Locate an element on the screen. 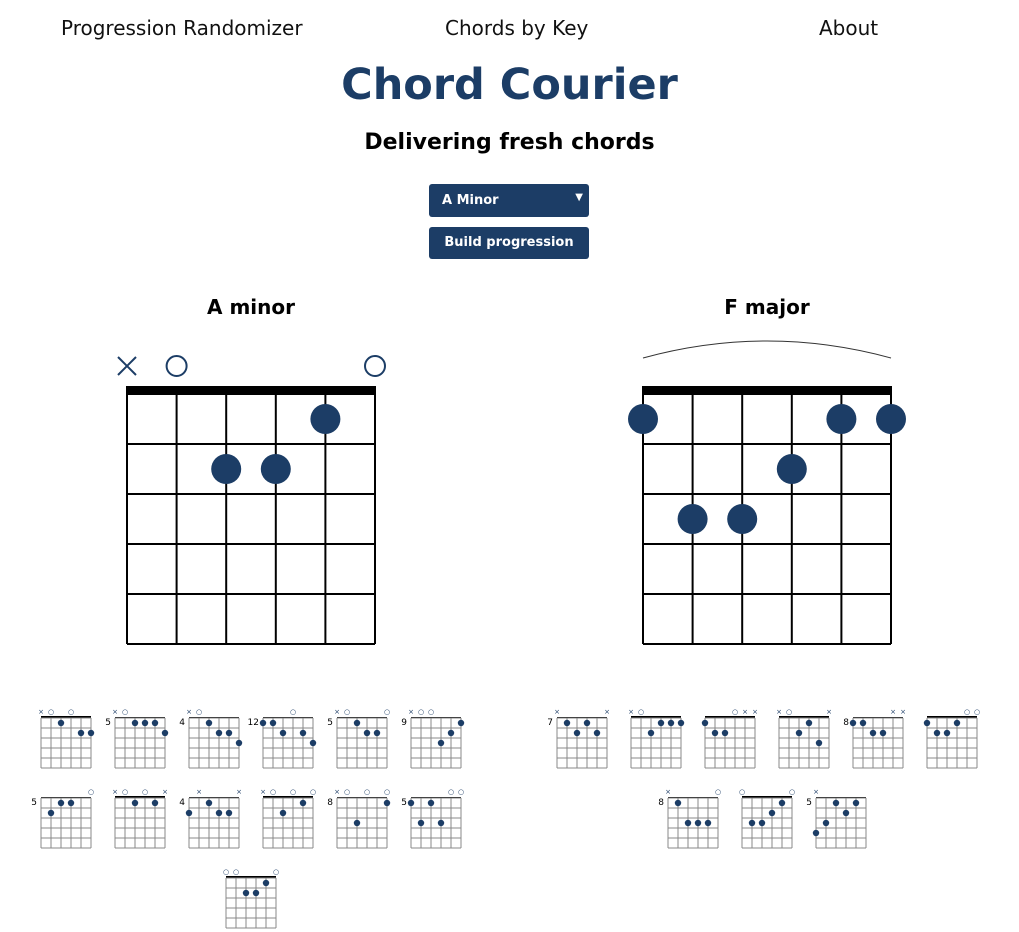 This screenshot has width=1019, height=932. chord-variation-diagram: × ○ ○ 9 is located at coordinates (432, 739).